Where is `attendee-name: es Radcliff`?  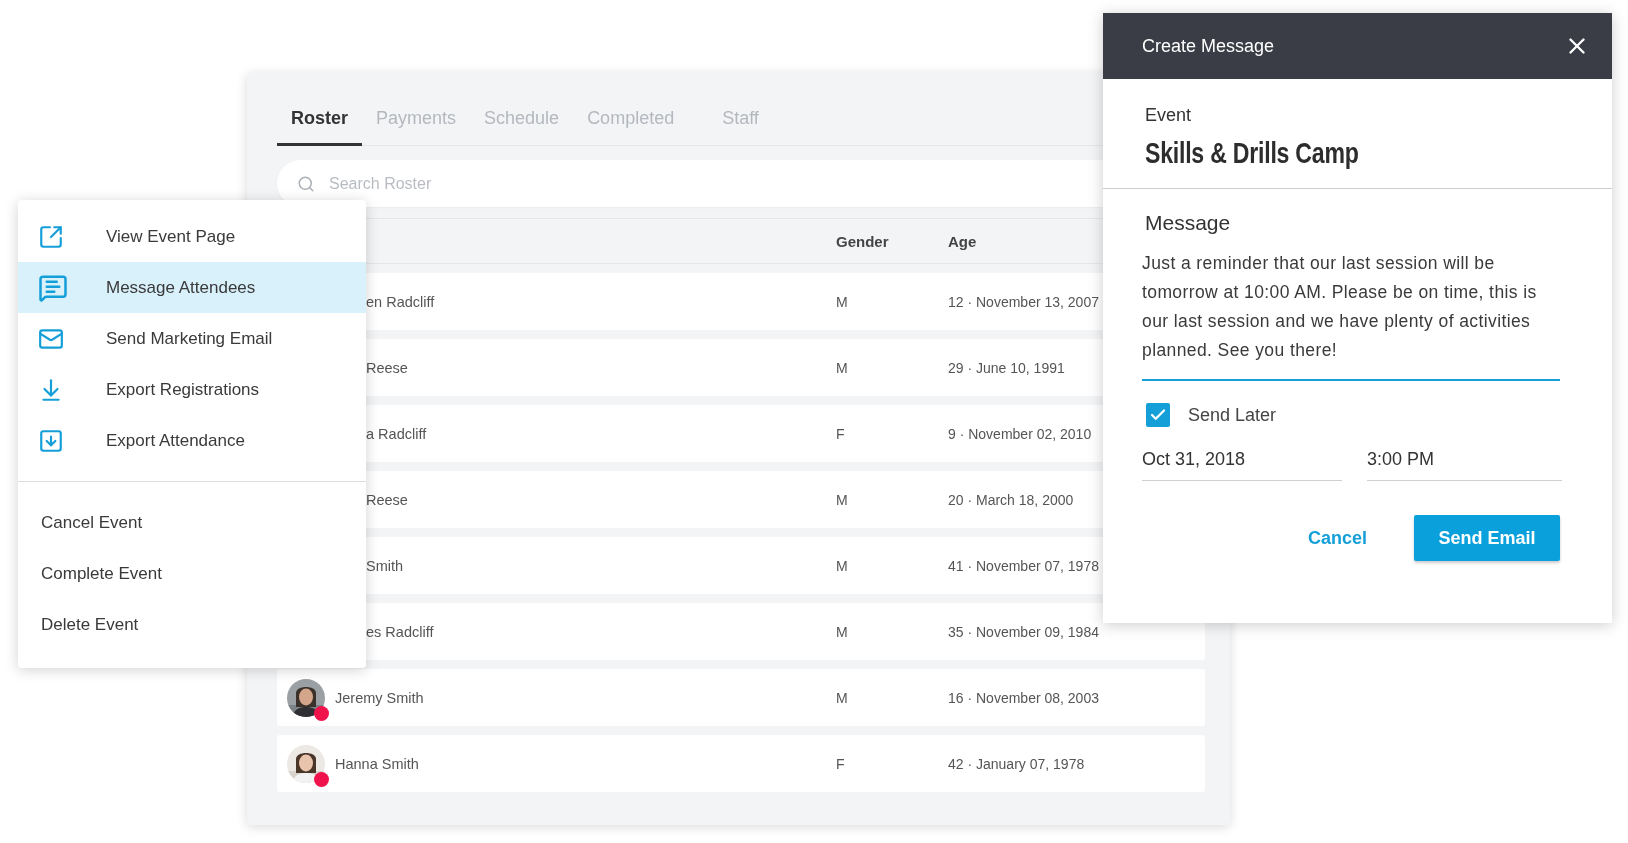 attendee-name: es Radcliff is located at coordinates (400, 631).